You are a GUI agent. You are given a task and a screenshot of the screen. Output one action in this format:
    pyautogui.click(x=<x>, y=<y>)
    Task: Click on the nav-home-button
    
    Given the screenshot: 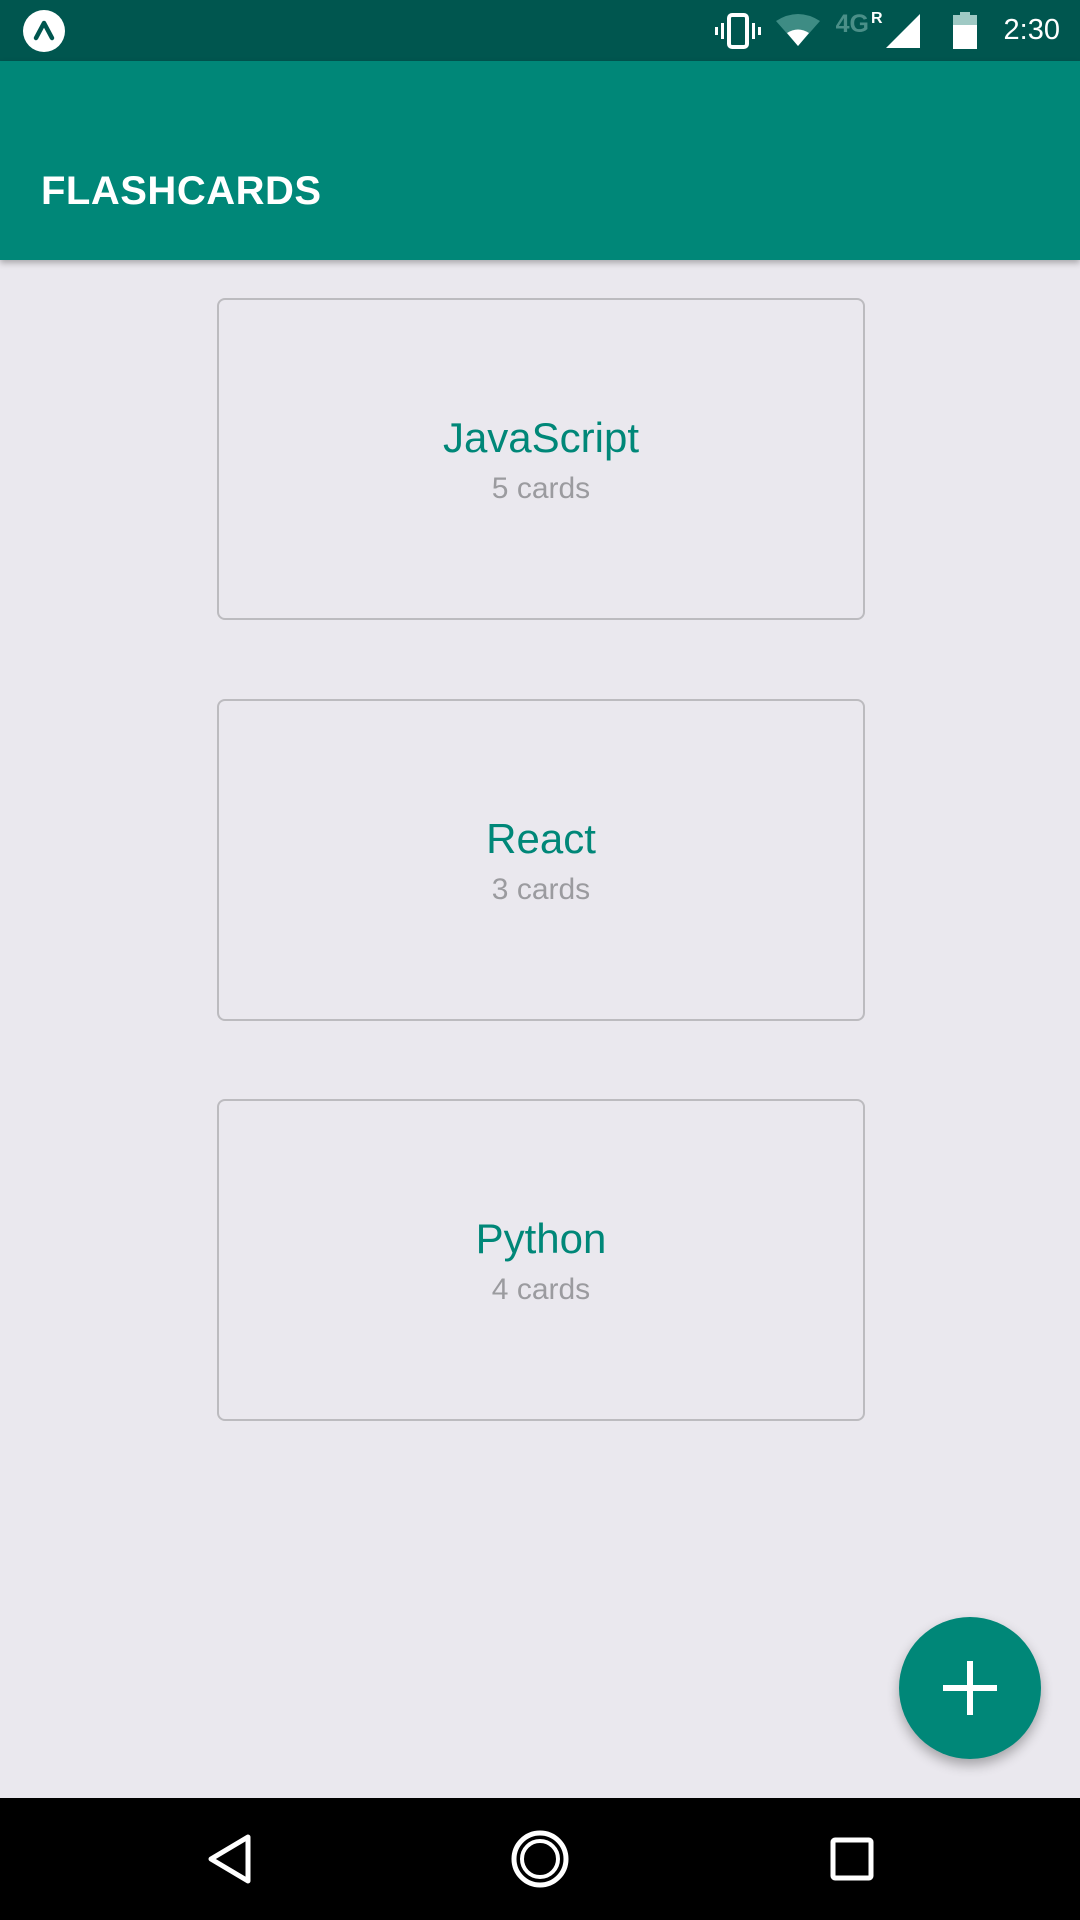 What is the action you would take?
    pyautogui.click(x=540, y=1859)
    